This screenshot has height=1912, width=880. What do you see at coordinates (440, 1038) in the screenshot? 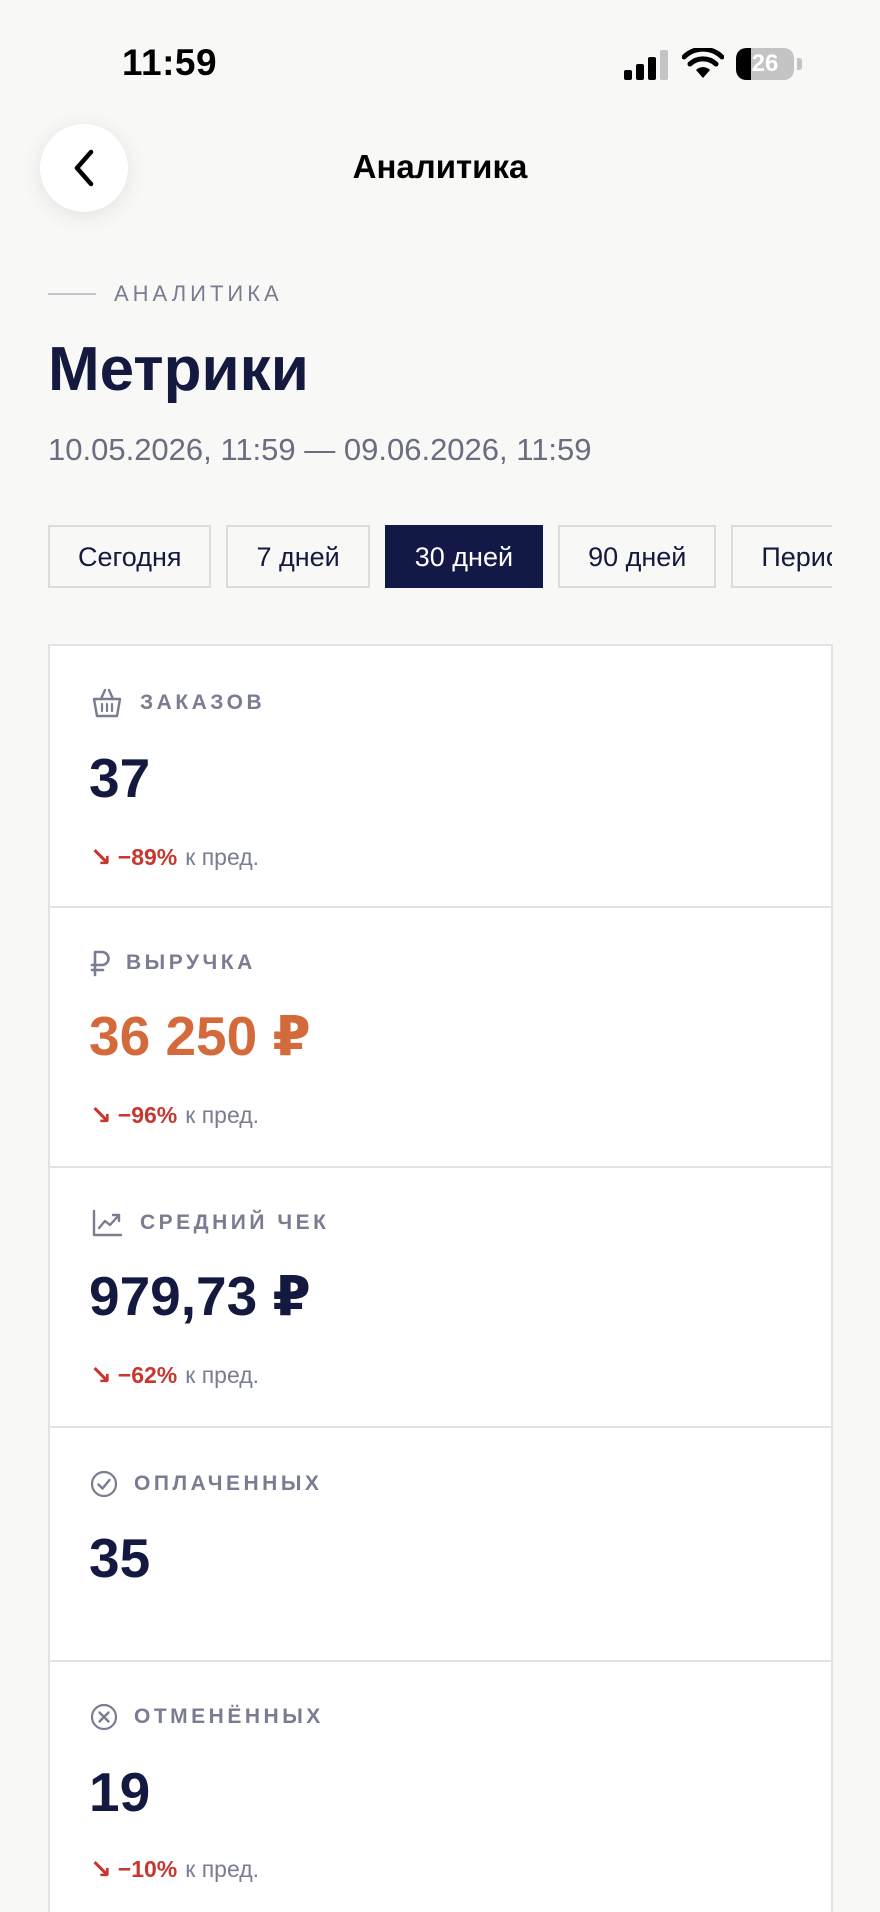
I see `metric-card-revenue: ВЫРУЧКА 36 250 ₽ ↘ −96% к пред.` at bounding box center [440, 1038].